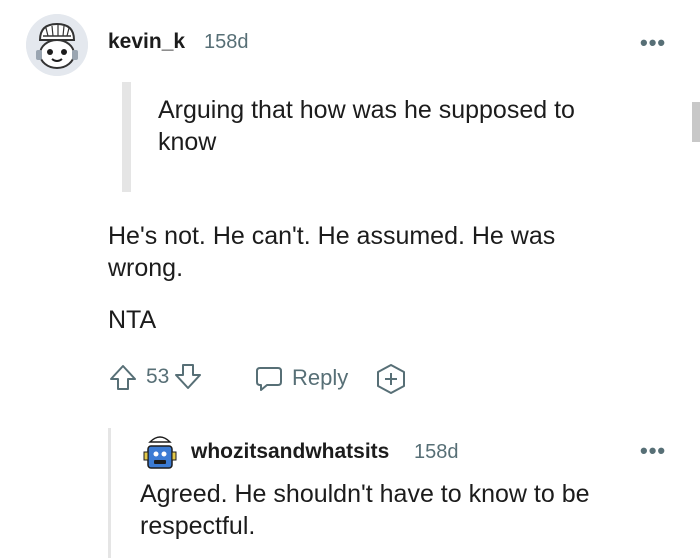 The height and width of the screenshot is (558, 700). What do you see at coordinates (436, 452) in the screenshot?
I see `reply-timestamp: 158d` at bounding box center [436, 452].